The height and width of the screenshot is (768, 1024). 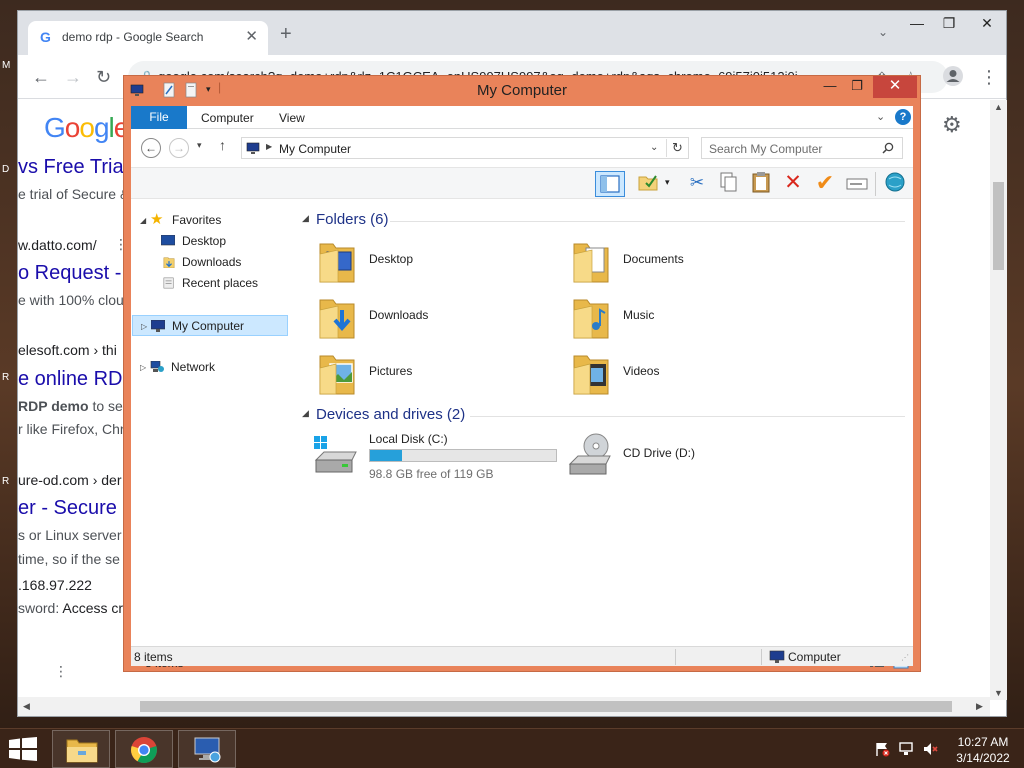 I want to click on nav-recent-places: Recent places, so click(x=211, y=283).